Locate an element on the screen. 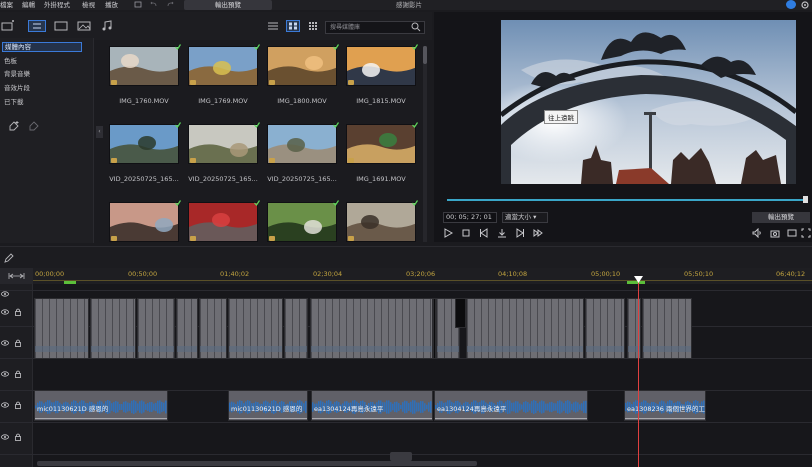  zoom-fit-select: 適當大小 ▾ is located at coordinates (525, 217).